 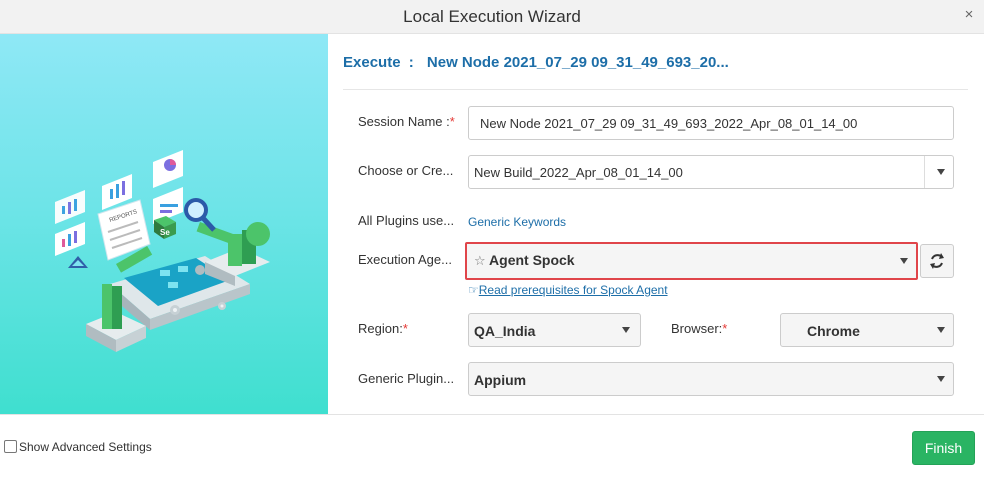 I want to click on select-divider, so click(x=924, y=172).